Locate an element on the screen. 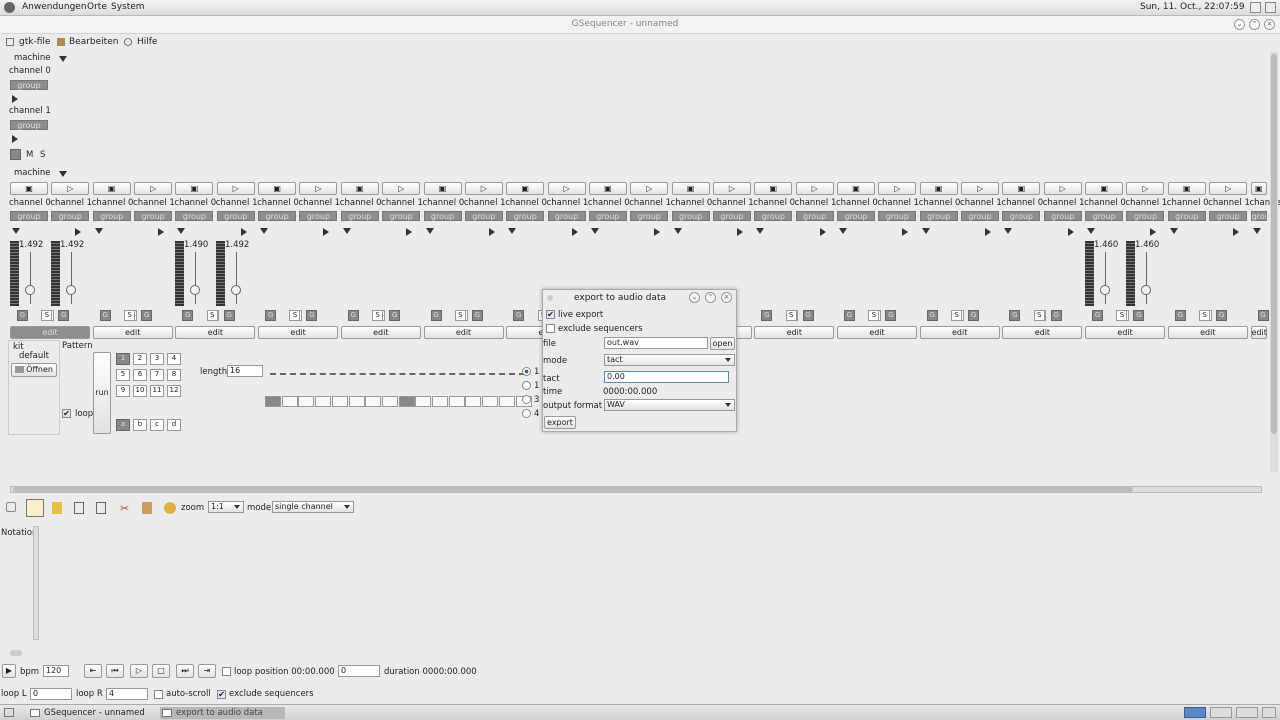  pattern-index-button: 5 is located at coordinates (123, 375).